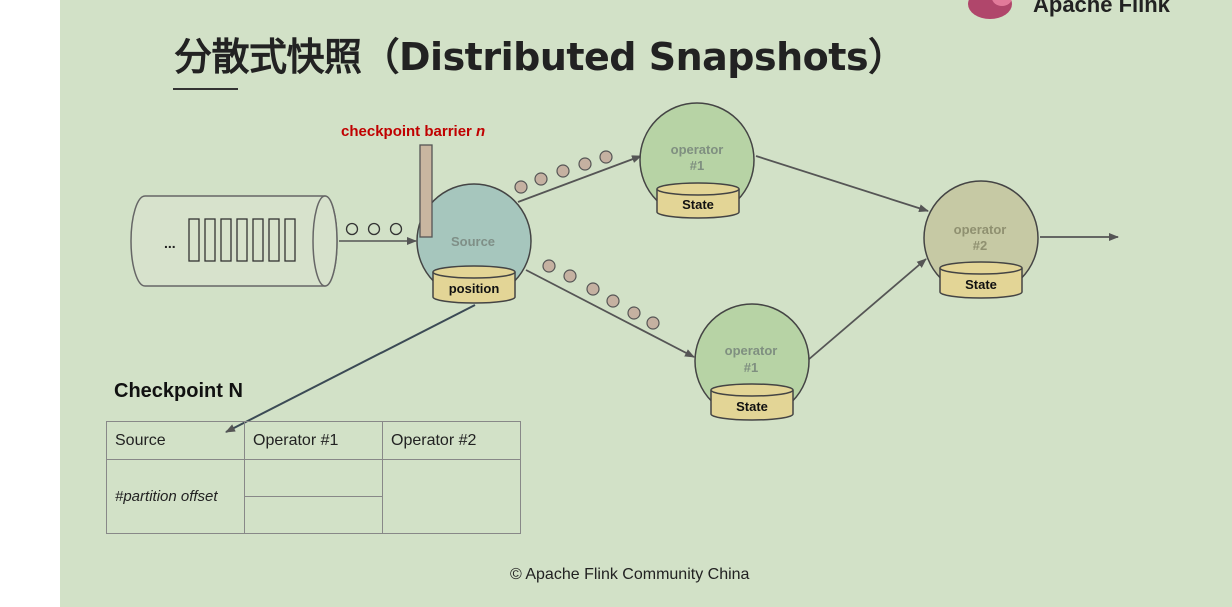 The height and width of the screenshot is (607, 1232). Describe the element at coordinates (480, 131) in the screenshot. I see `barrier-label-n: n` at that location.